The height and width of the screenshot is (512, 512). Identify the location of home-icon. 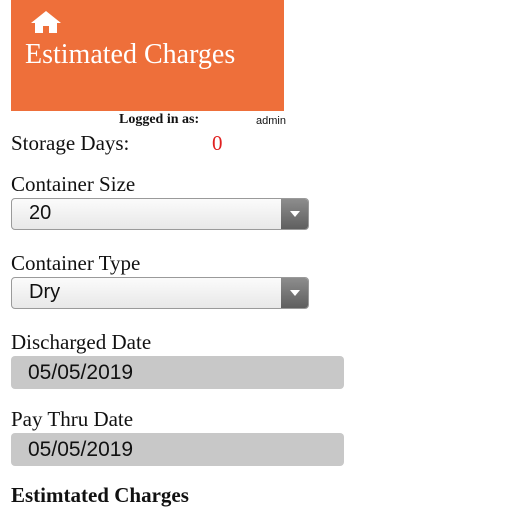
(46, 22).